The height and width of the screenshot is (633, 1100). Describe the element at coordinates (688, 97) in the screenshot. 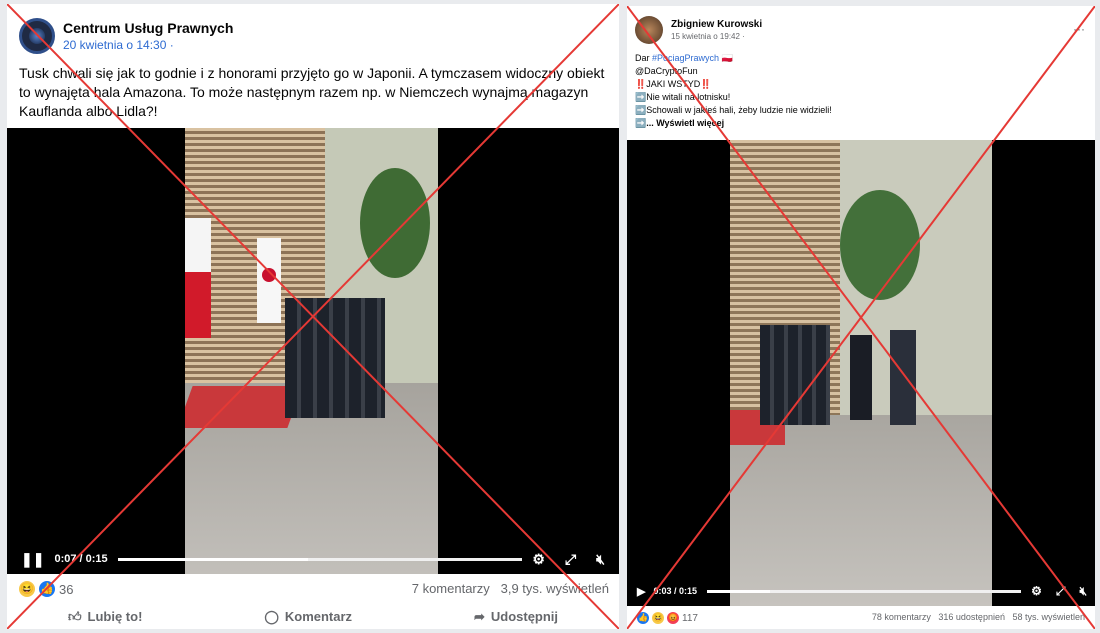

I see `text-line: Nie witali na lotnisku!` at that location.